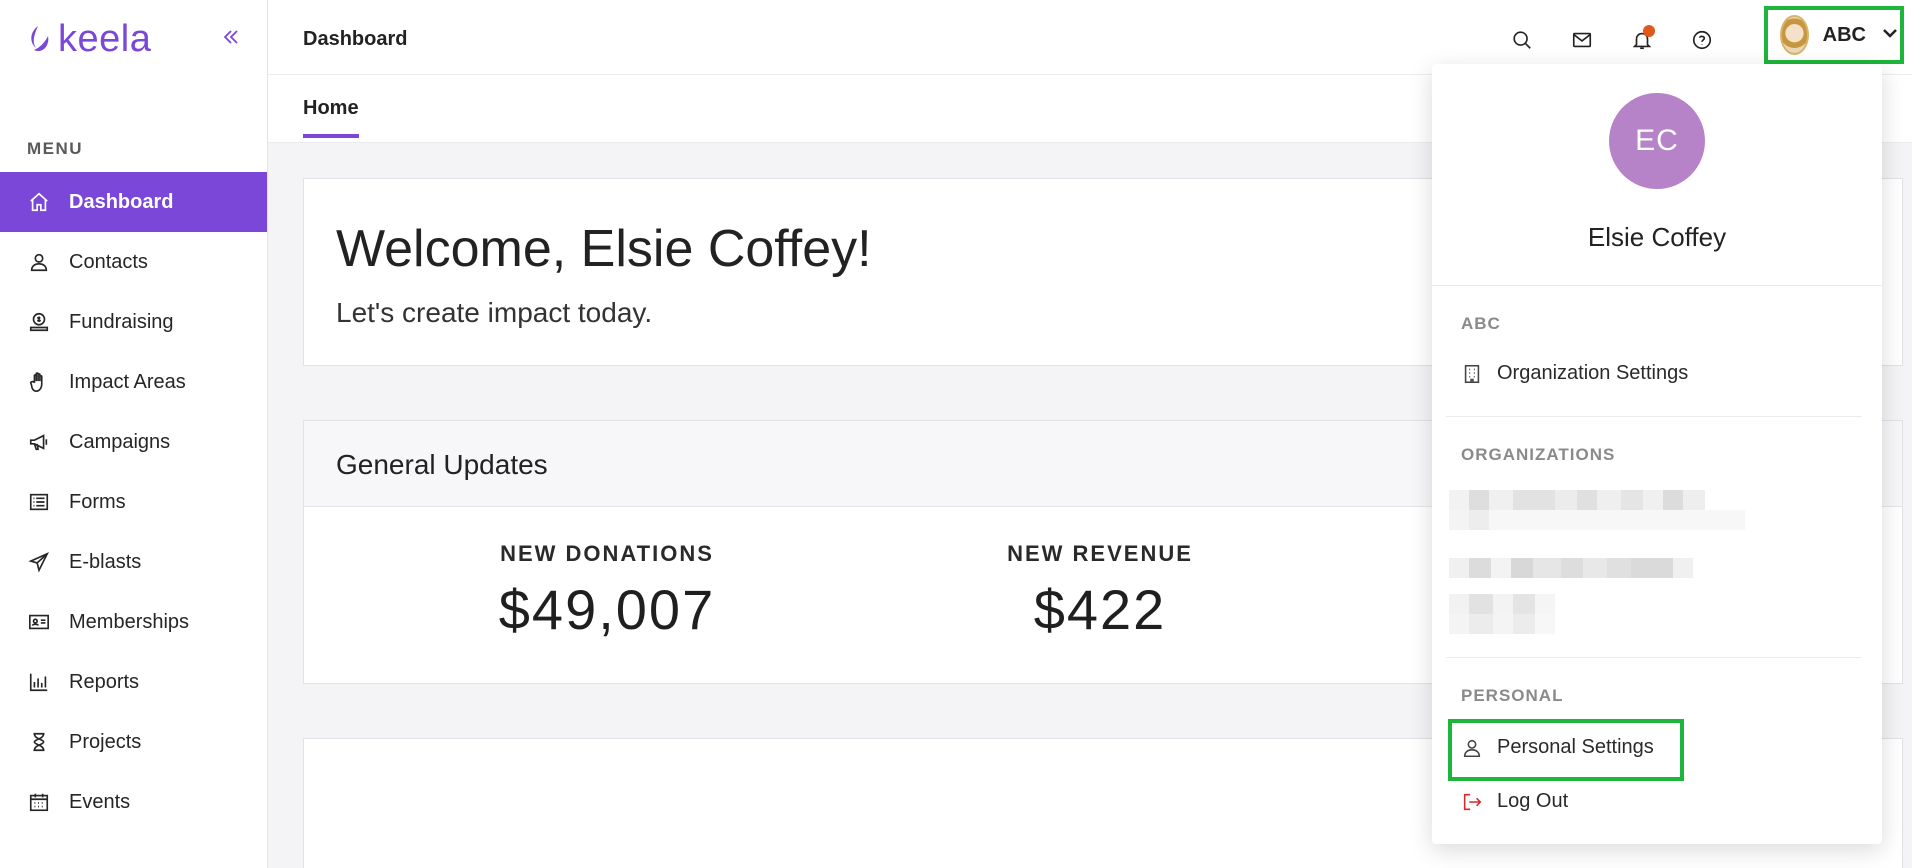 Image resolution: width=1912 pixels, height=868 pixels. I want to click on search-button, so click(1522, 40).